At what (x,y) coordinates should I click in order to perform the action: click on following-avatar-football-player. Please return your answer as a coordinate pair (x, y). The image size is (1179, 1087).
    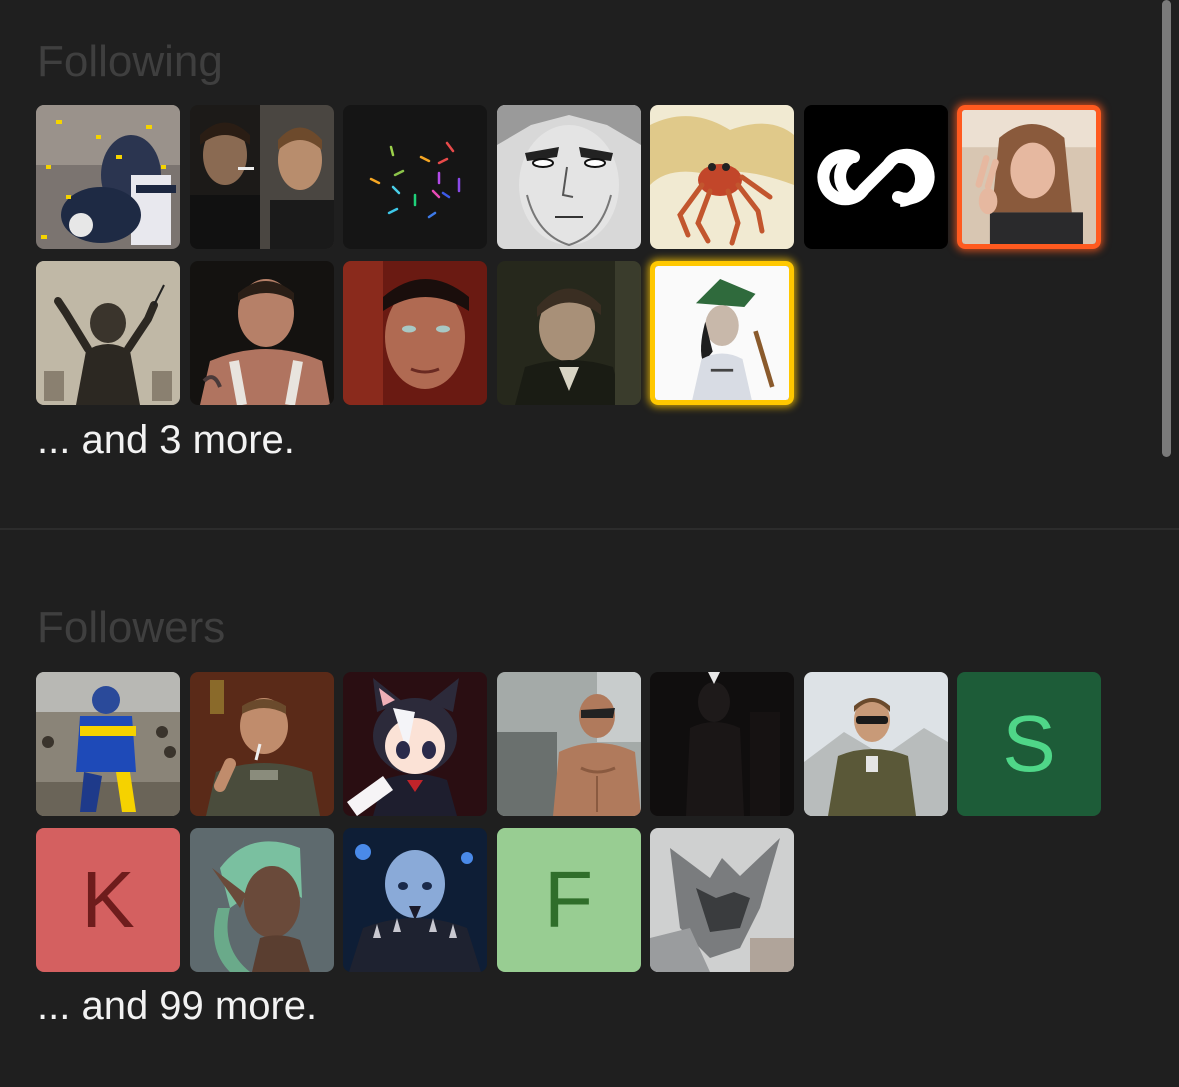
    Looking at the image, I should click on (108, 177).